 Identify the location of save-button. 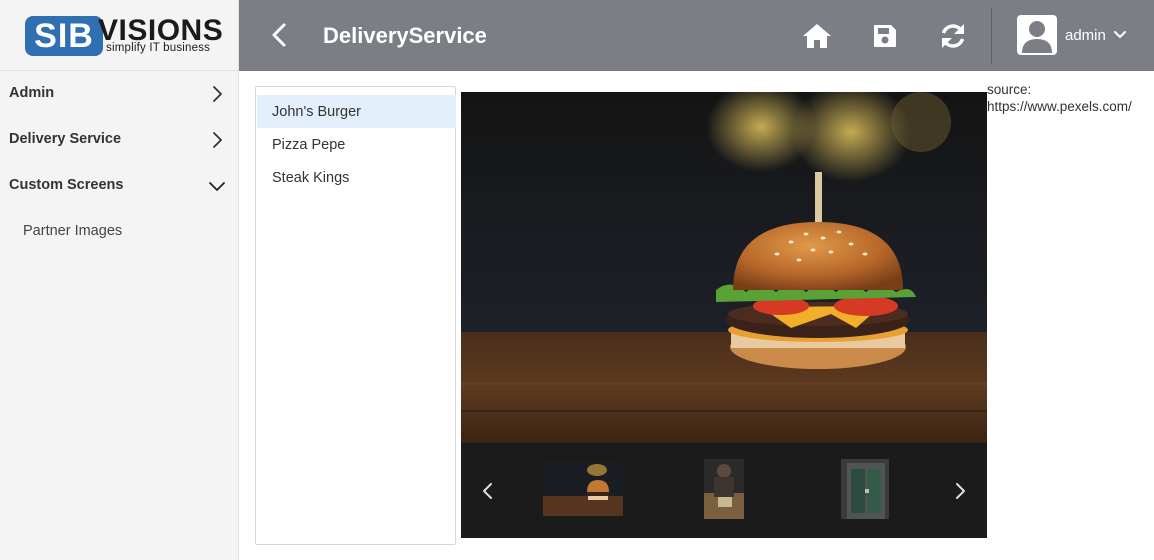
(885, 36).